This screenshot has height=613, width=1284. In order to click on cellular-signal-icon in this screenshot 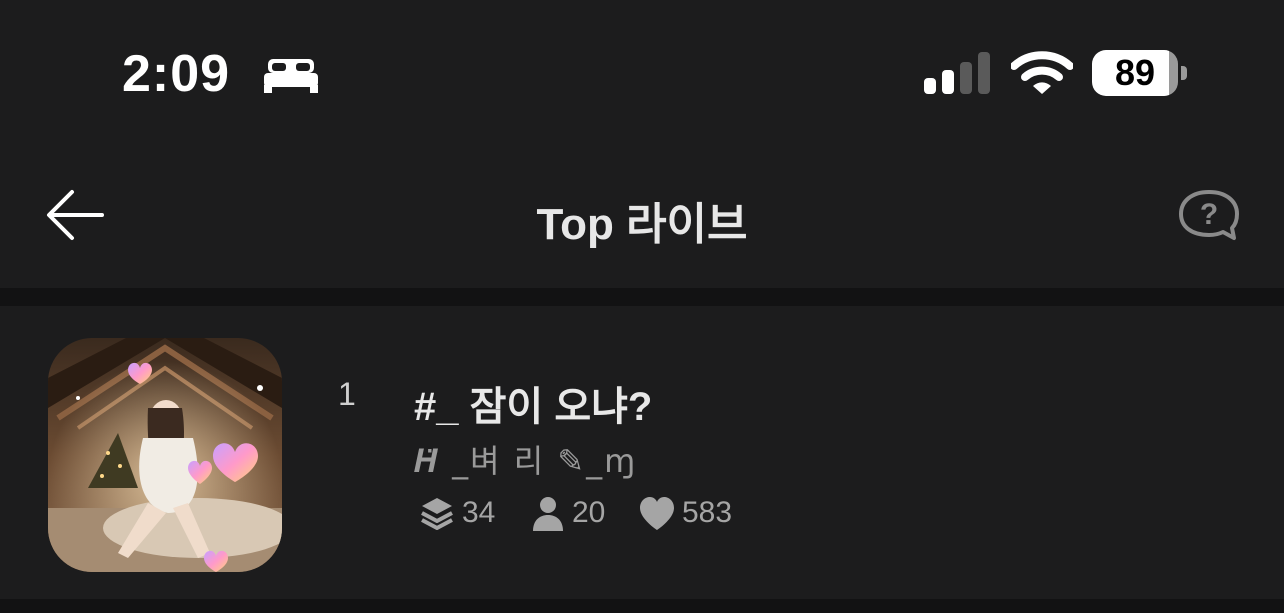, I will do `click(957, 73)`.